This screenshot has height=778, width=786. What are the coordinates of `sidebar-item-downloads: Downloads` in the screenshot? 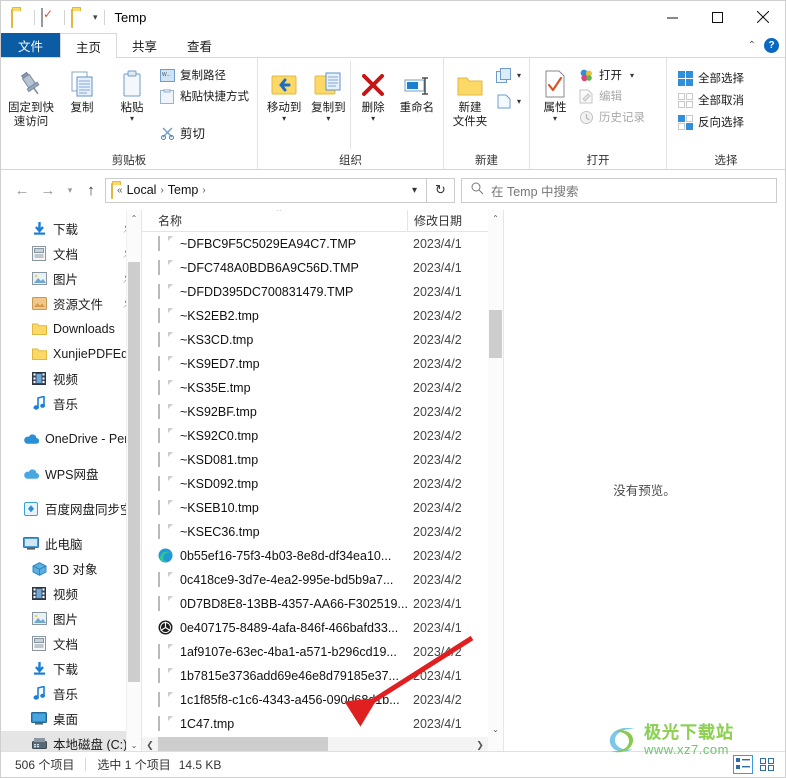 It's located at (71, 328).